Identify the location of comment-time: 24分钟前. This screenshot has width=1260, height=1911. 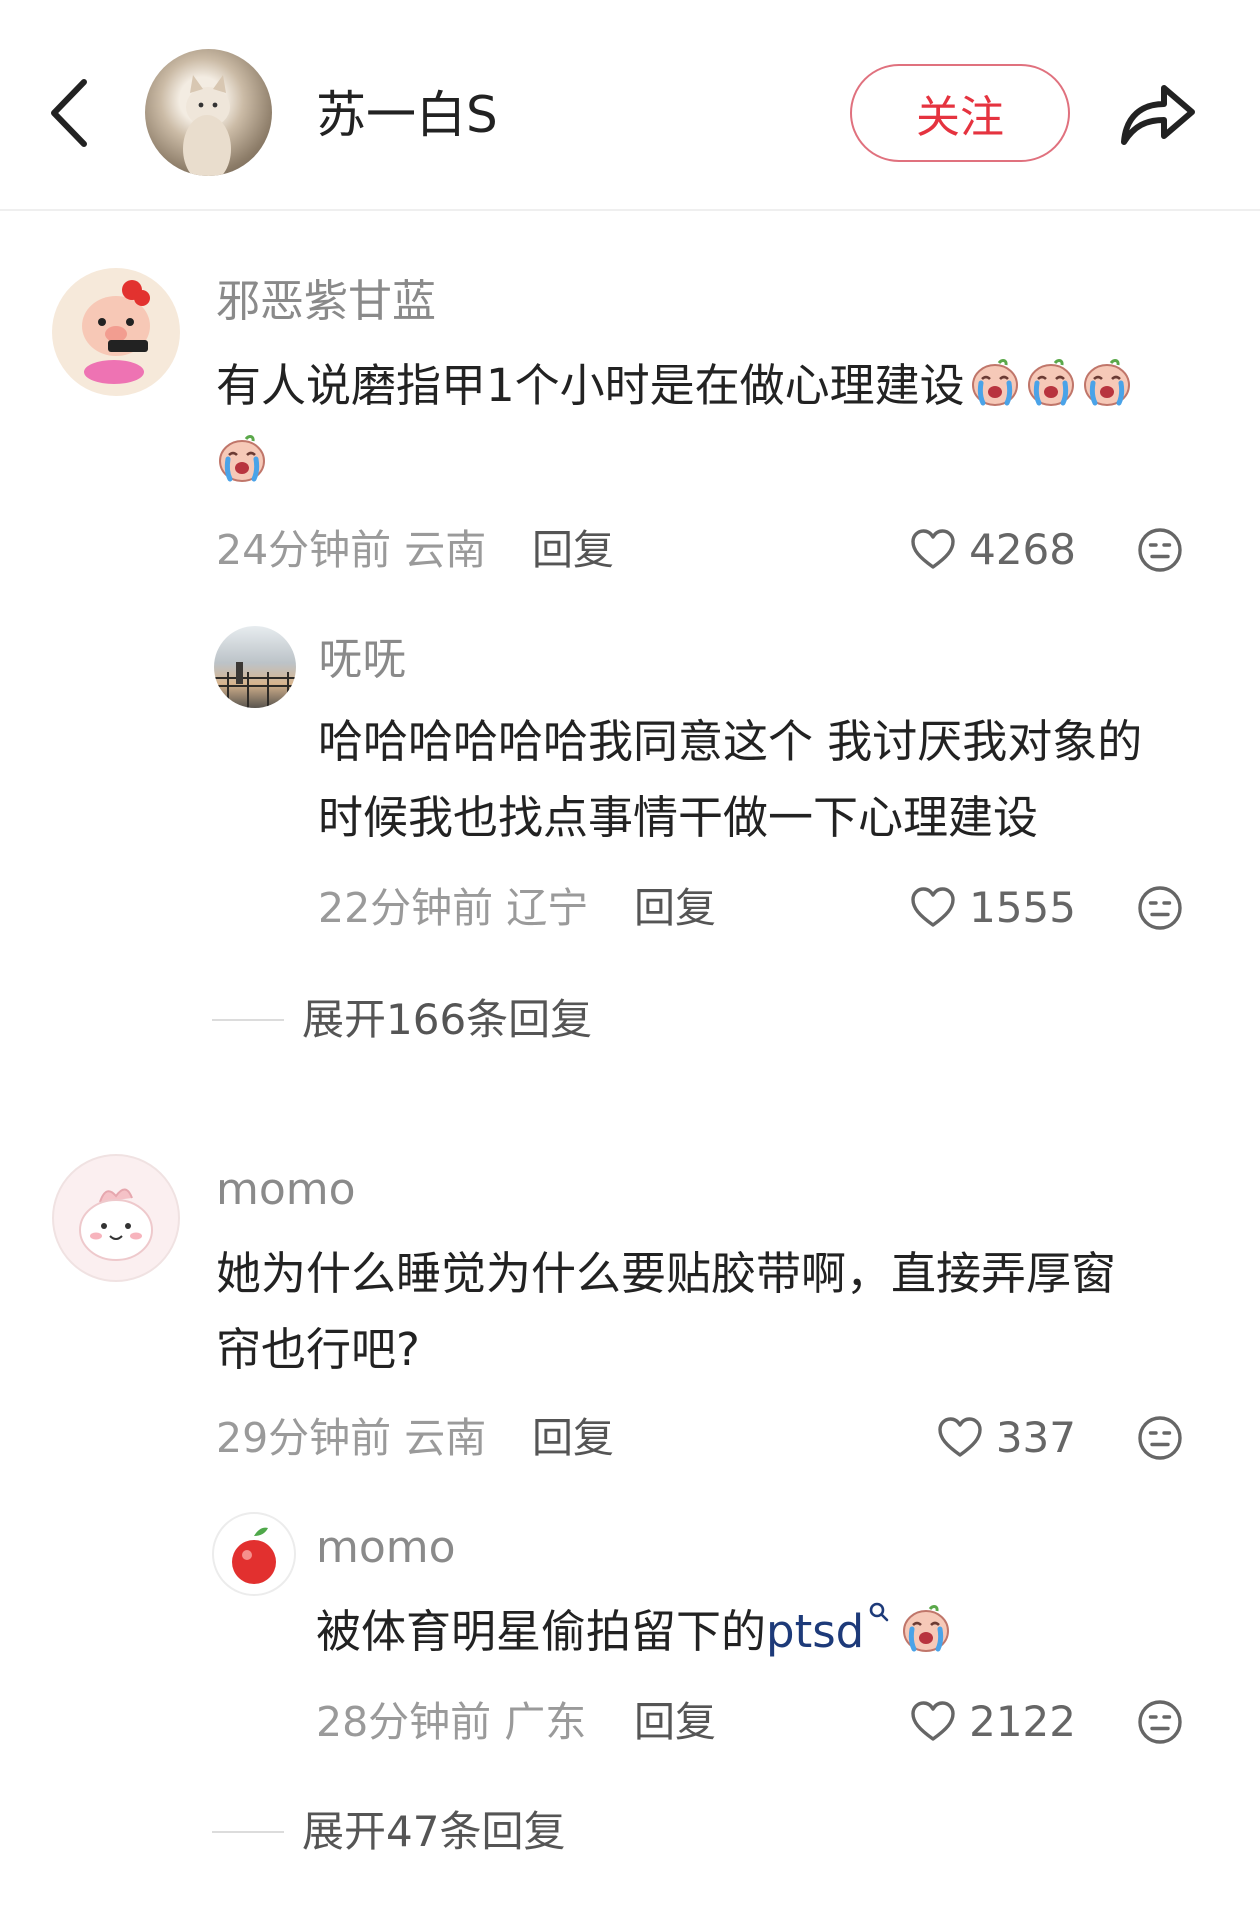
(304, 550).